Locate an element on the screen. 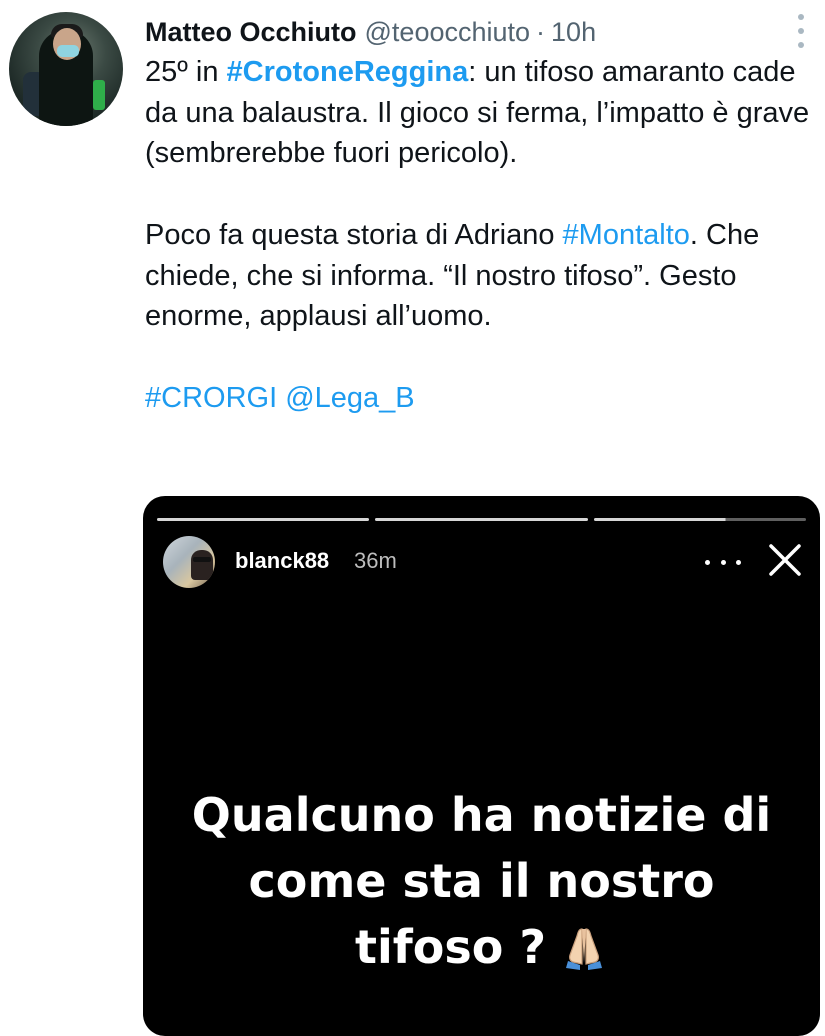 The width and height of the screenshot is (825, 1036). text-span is located at coordinates (281, 398).